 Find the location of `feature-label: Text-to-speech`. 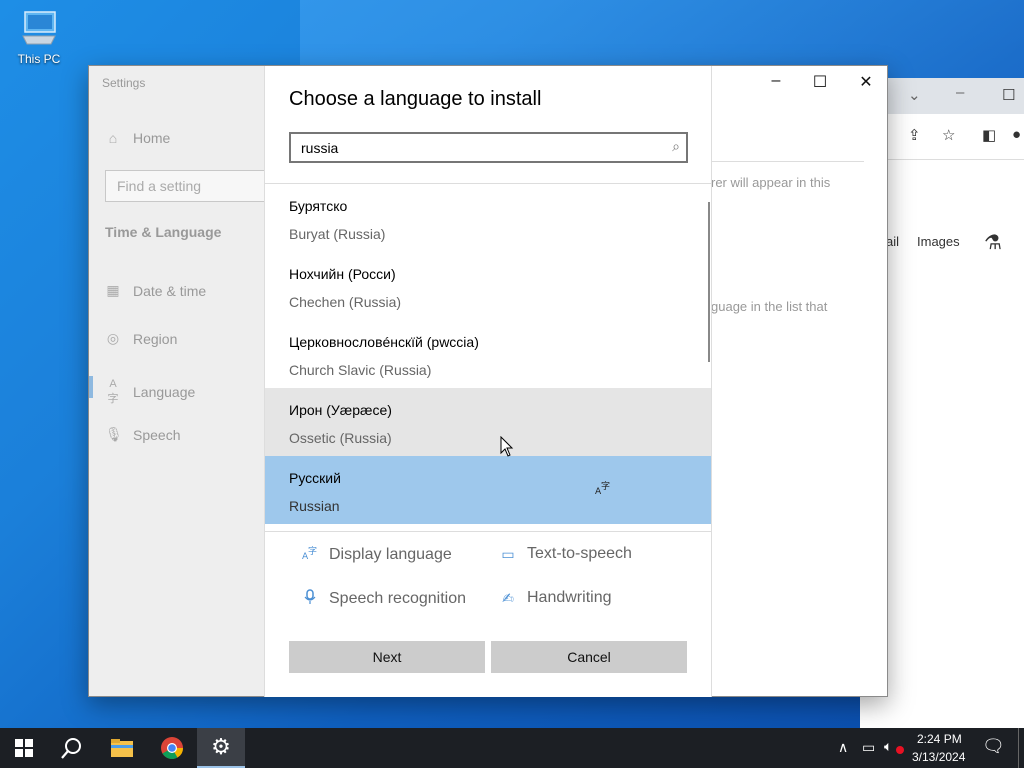

feature-label: Text-to-speech is located at coordinates (579, 553).